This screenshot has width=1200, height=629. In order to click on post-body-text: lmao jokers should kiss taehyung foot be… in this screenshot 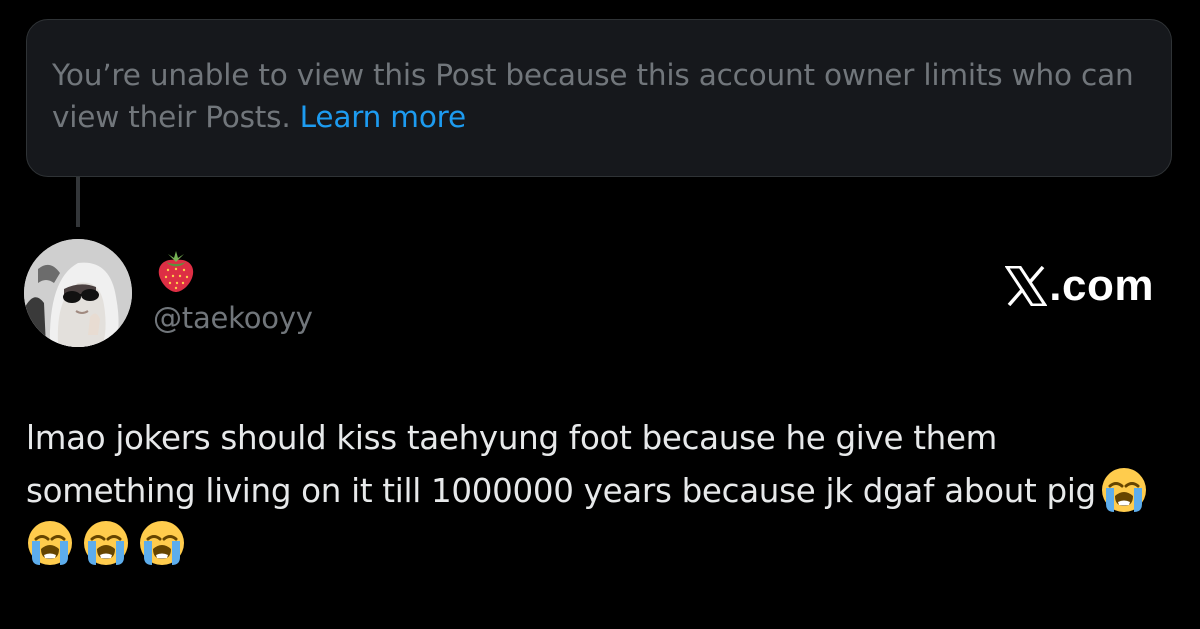, I will do `click(561, 464)`.